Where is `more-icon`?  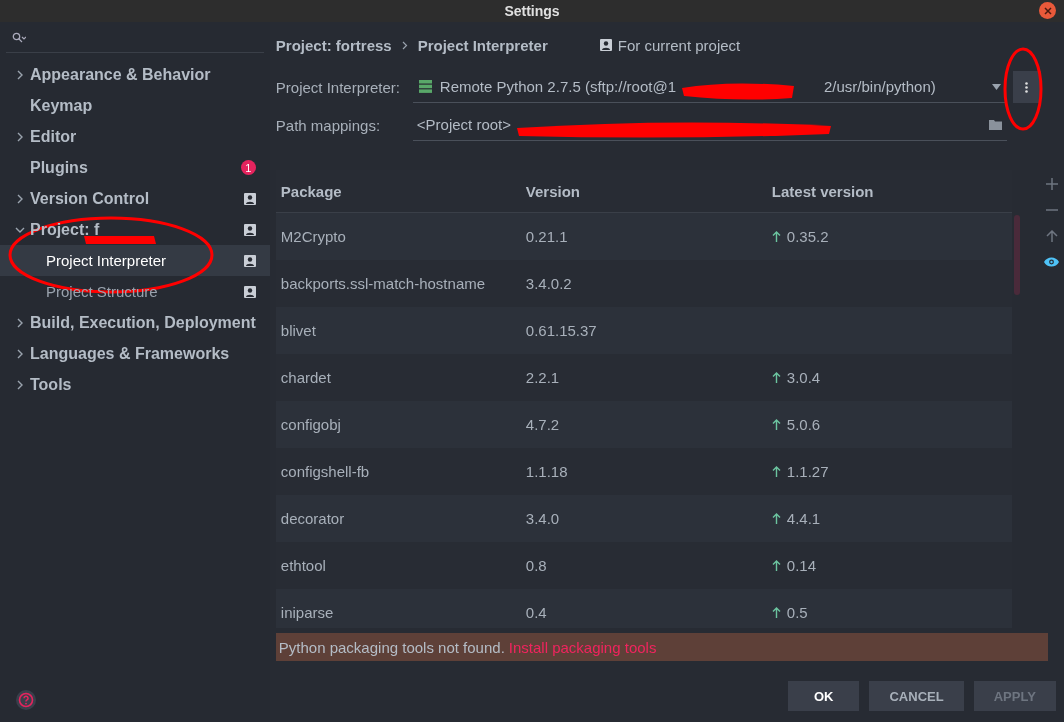
more-icon is located at coordinates (1027, 87).